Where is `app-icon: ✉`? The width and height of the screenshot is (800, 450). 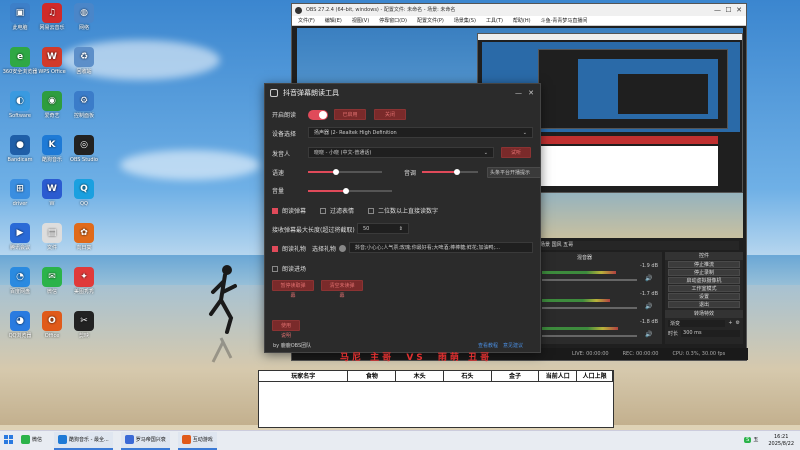 app-icon: ✉ is located at coordinates (52, 277).